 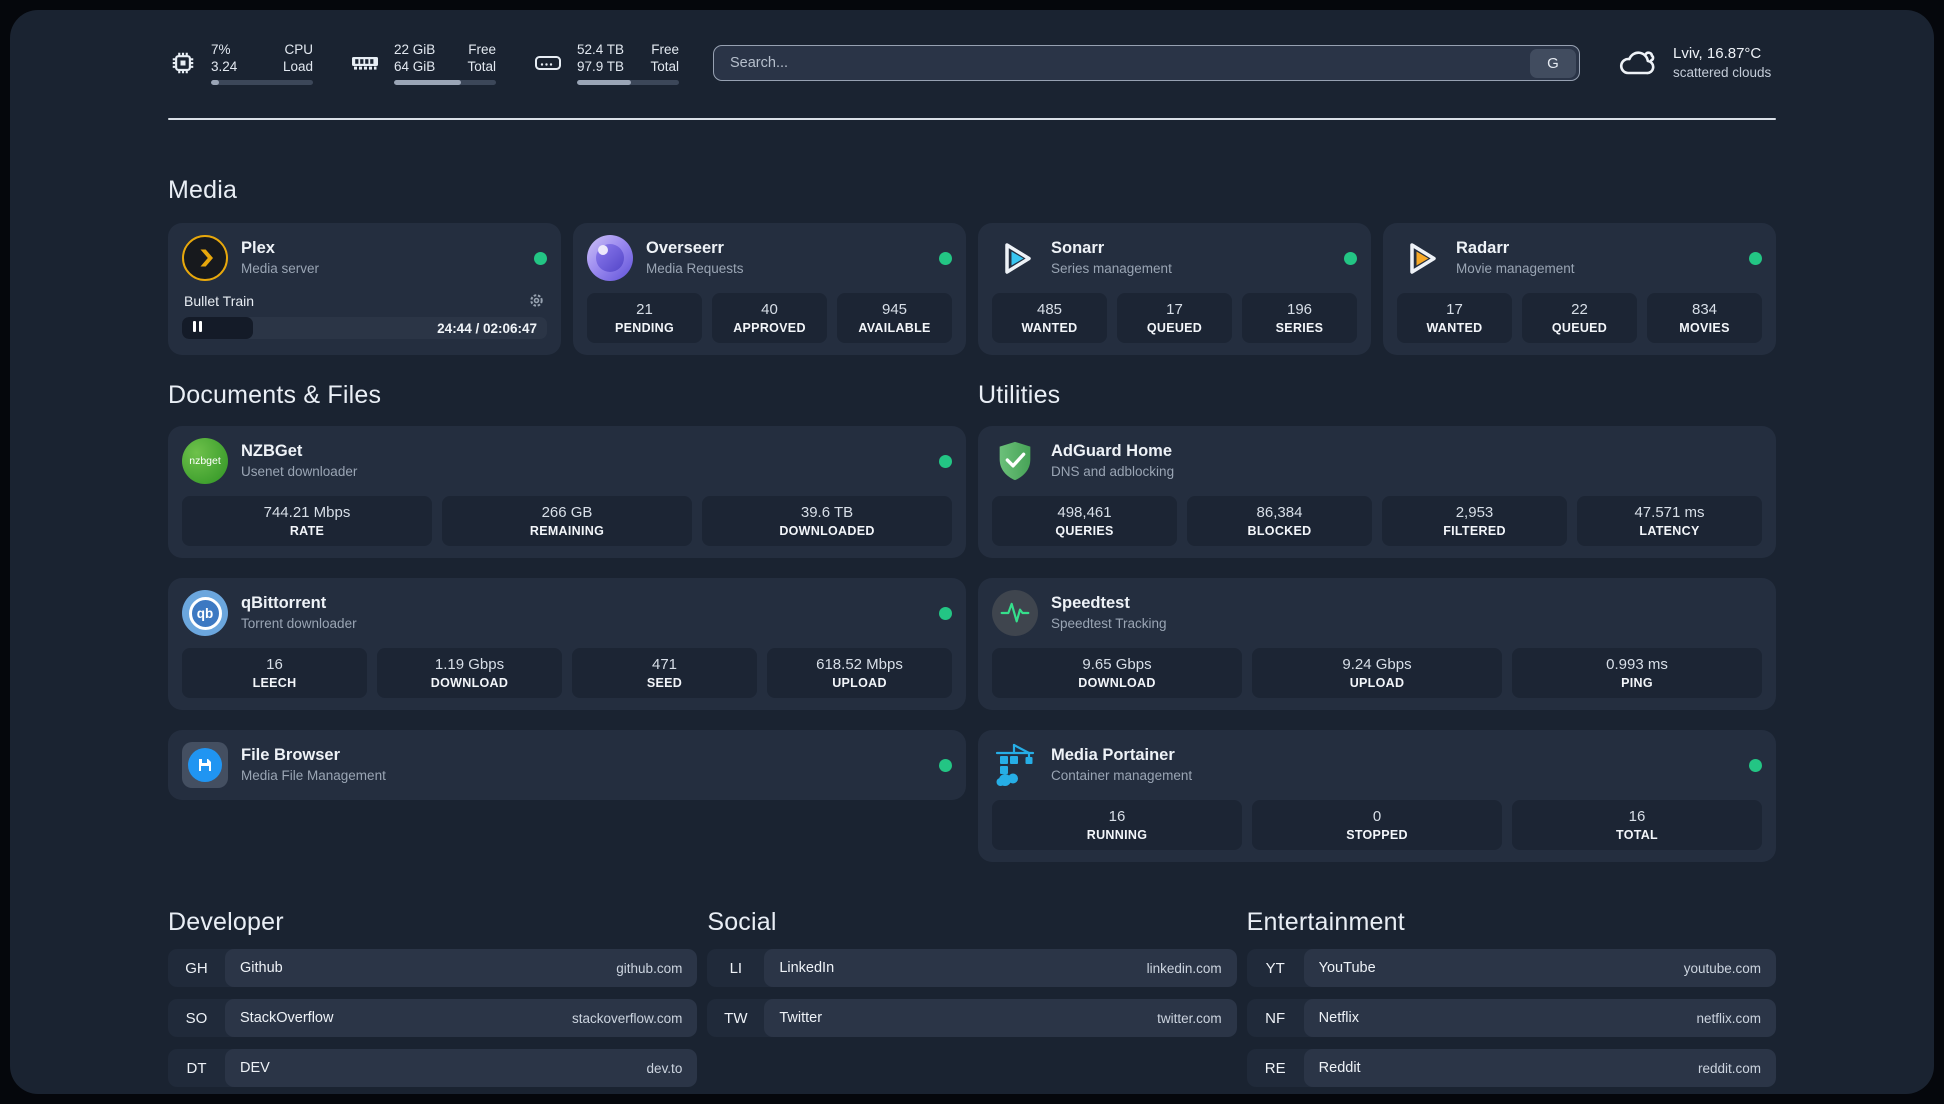 What do you see at coordinates (1454, 318) in the screenshot?
I see `stat-box: 17 WANTED` at bounding box center [1454, 318].